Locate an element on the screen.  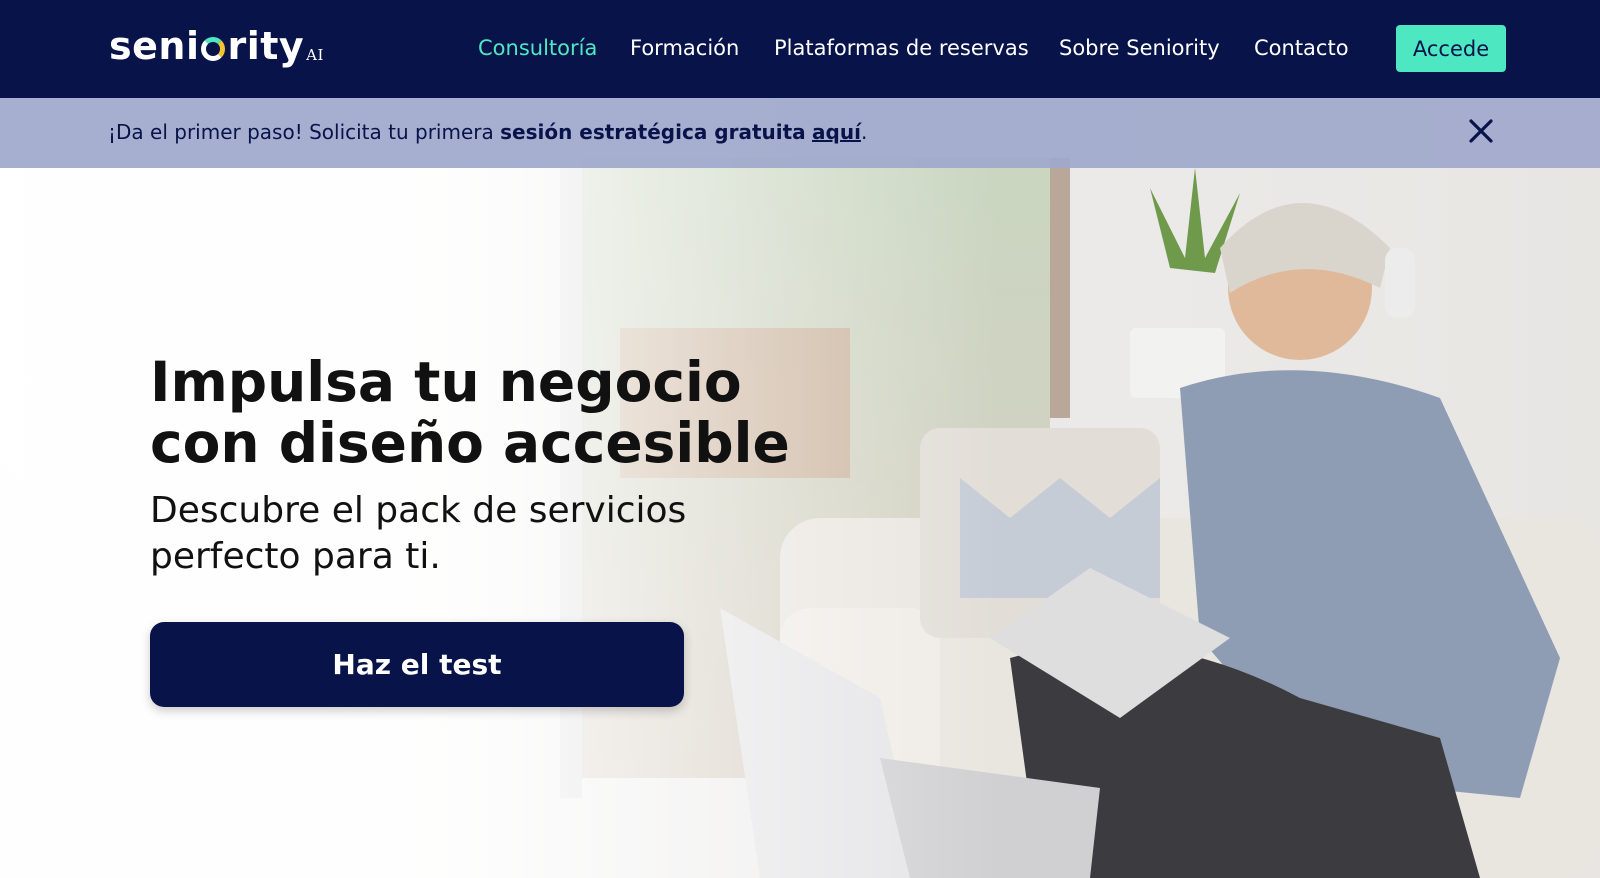
nav-item-consultoria: Consultoría is located at coordinates (537, 48).